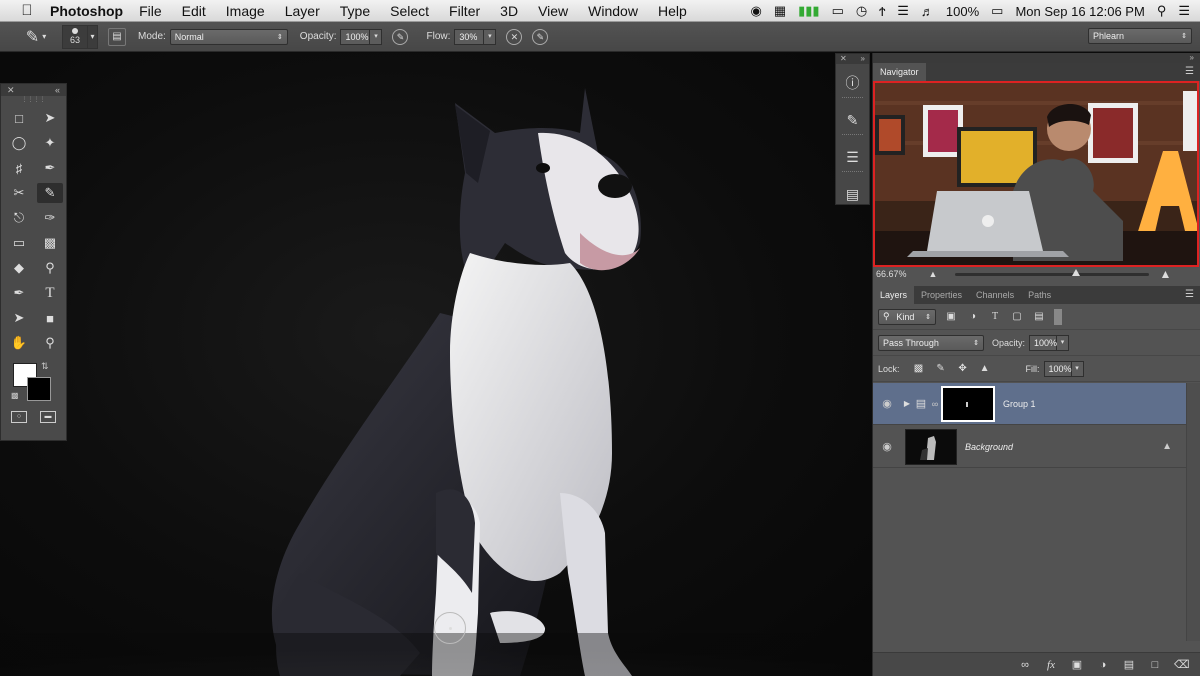 The height and width of the screenshot is (676, 1200). I want to click on menu-filter: Filter, so click(464, 11).